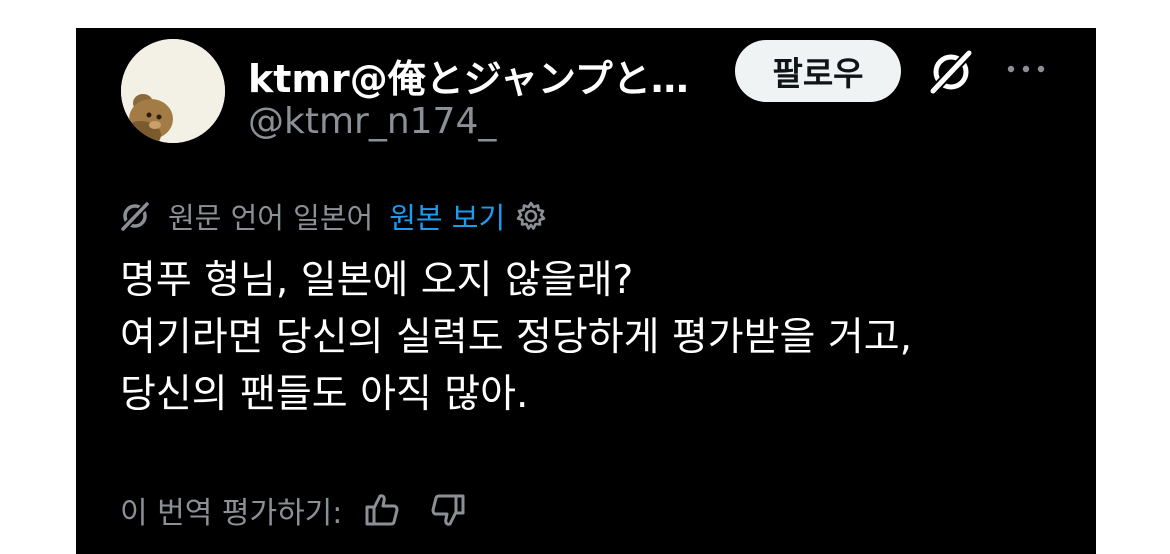 The width and height of the screenshot is (1170, 554). Describe the element at coordinates (231, 513) in the screenshot. I see `rate-translation-label: 이 번역 평가하기:` at that location.